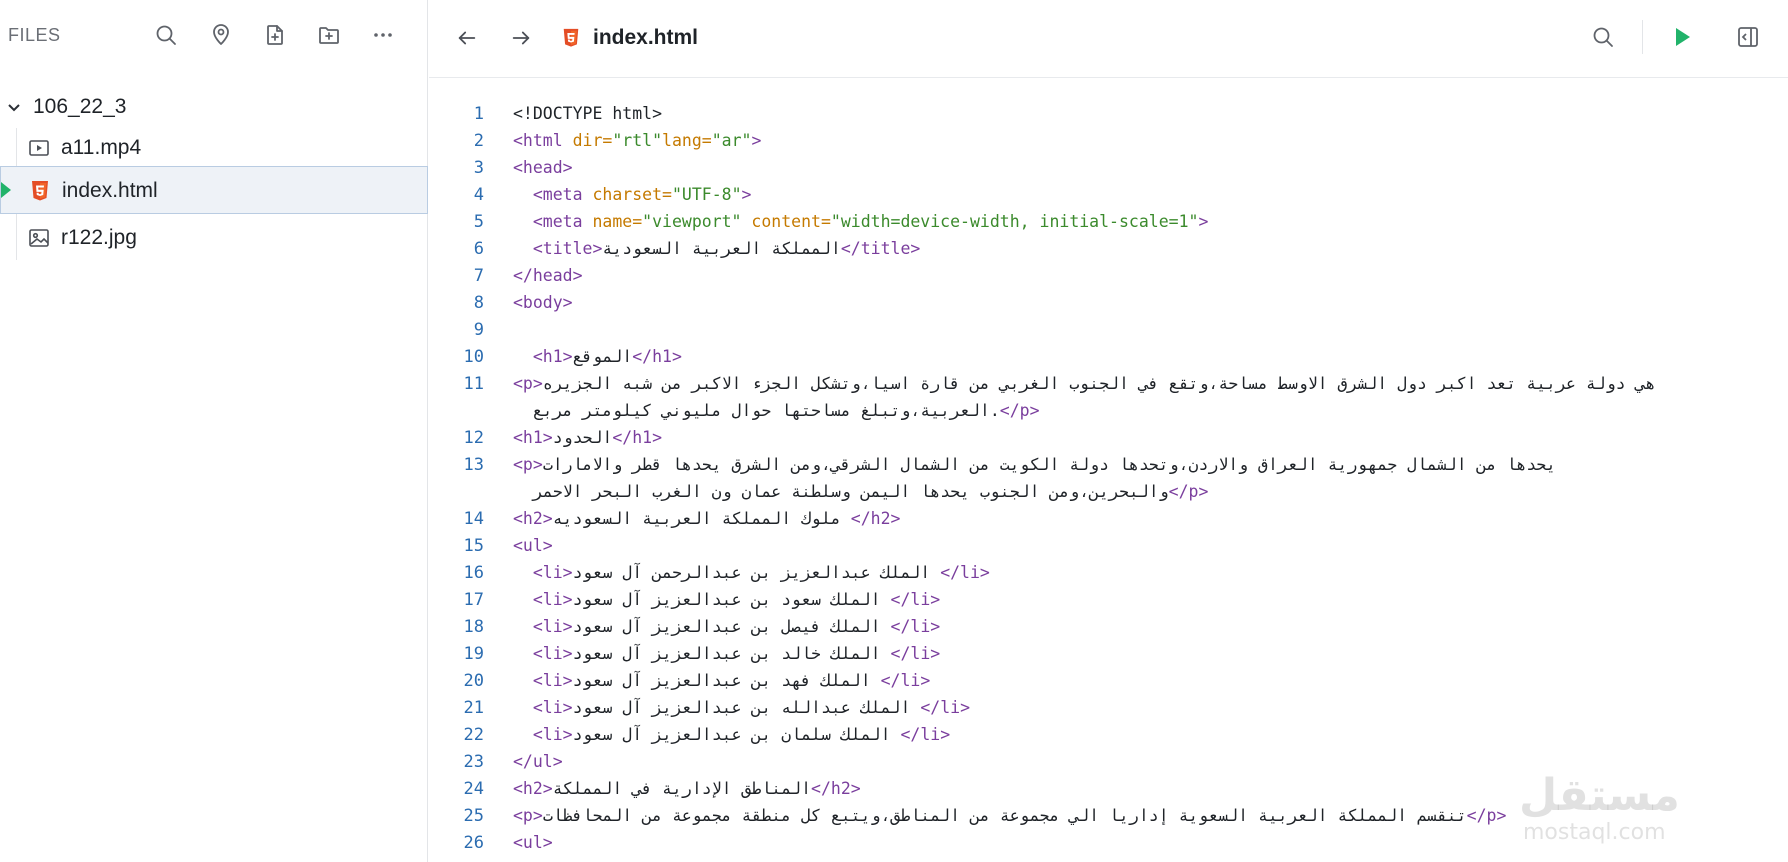  I want to click on sidebar-header: FILES, so click(214, 36).